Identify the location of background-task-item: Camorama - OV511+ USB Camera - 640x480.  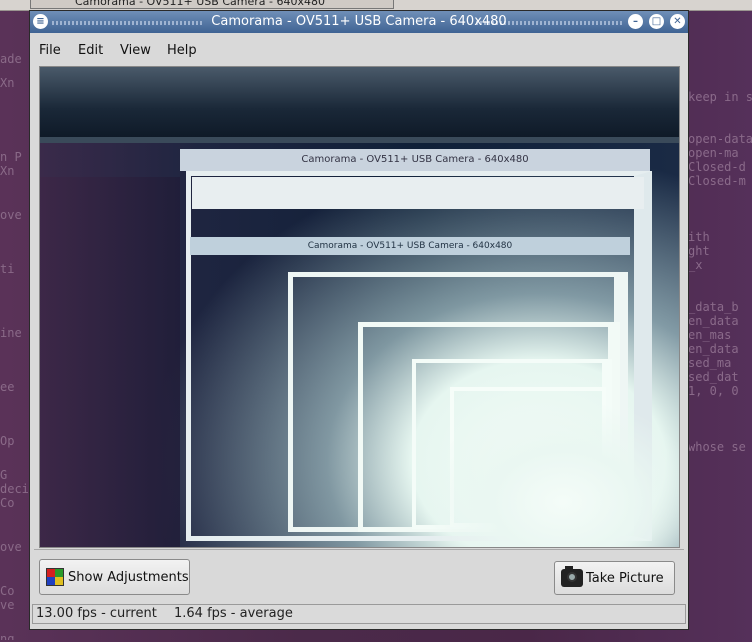
(212, 4).